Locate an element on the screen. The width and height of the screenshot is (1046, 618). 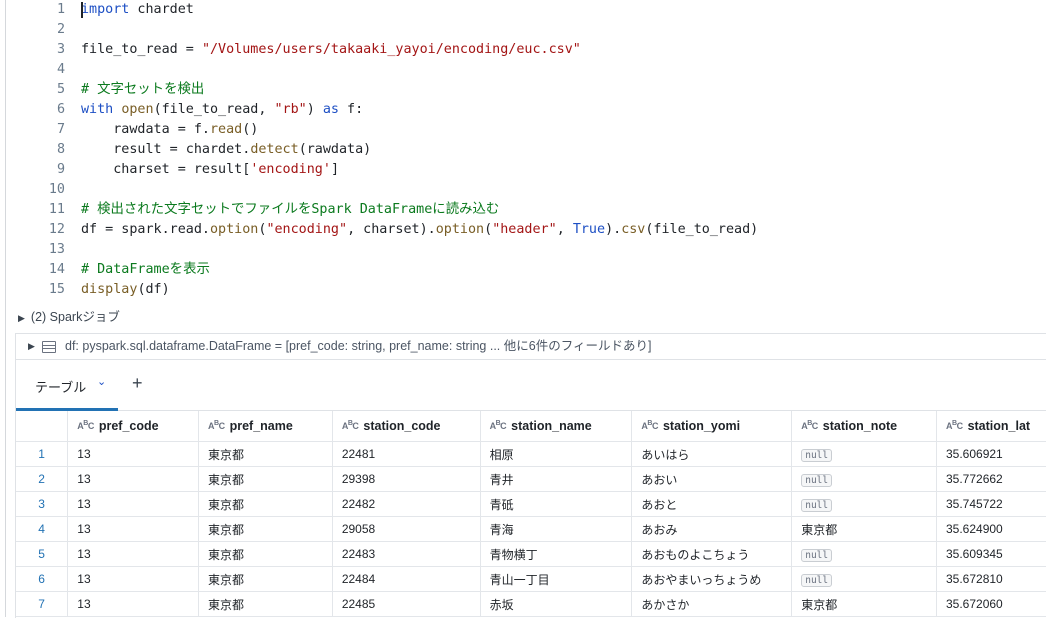
table-cell: 青物横丁 is located at coordinates (556, 554).